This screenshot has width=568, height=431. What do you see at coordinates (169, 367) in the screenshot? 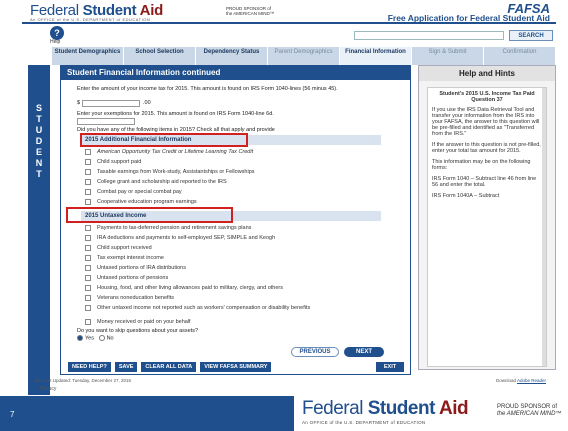
I see `action-button-2: CLEAR ALL DATA` at bounding box center [169, 367].